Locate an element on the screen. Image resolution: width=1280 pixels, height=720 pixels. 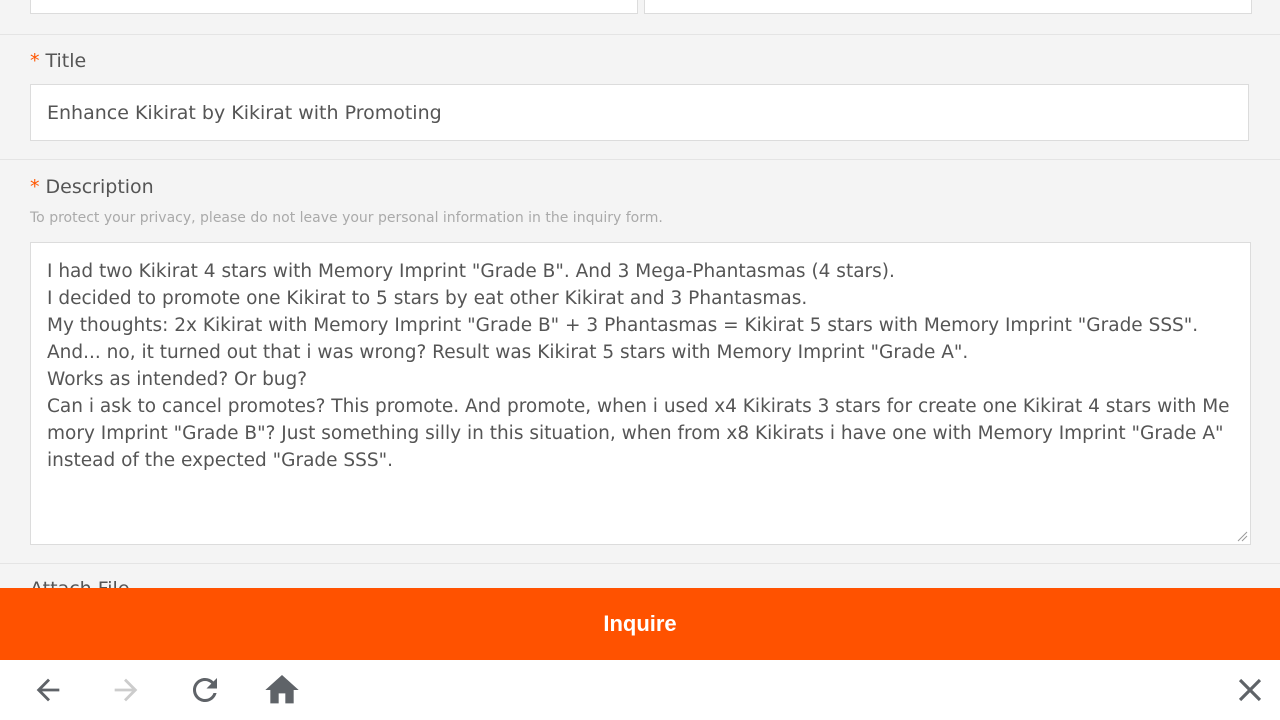
description-label: * Description is located at coordinates (92, 187).